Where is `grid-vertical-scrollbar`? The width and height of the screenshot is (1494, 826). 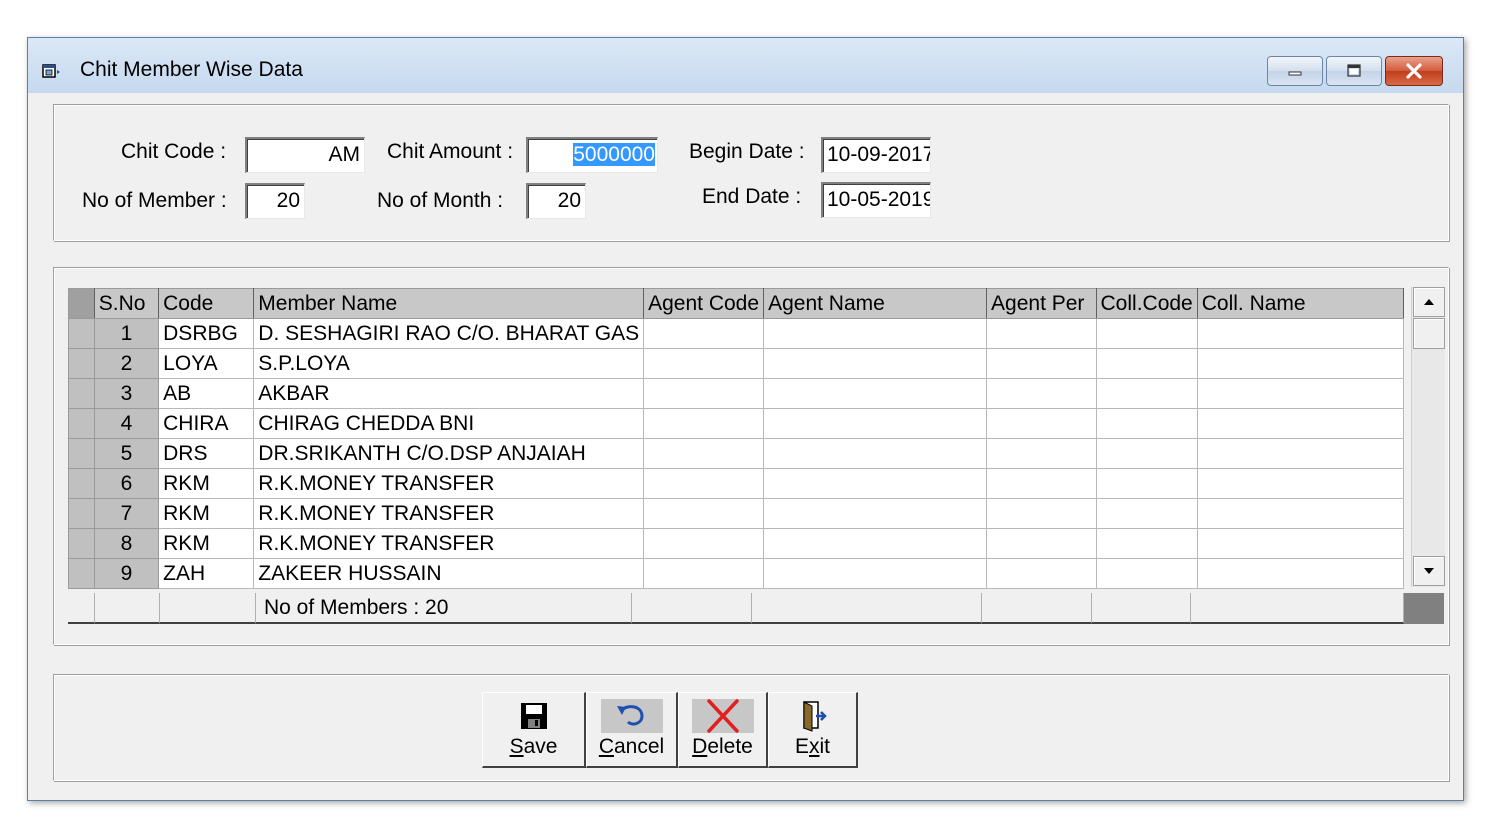
grid-vertical-scrollbar is located at coordinates (1428, 437).